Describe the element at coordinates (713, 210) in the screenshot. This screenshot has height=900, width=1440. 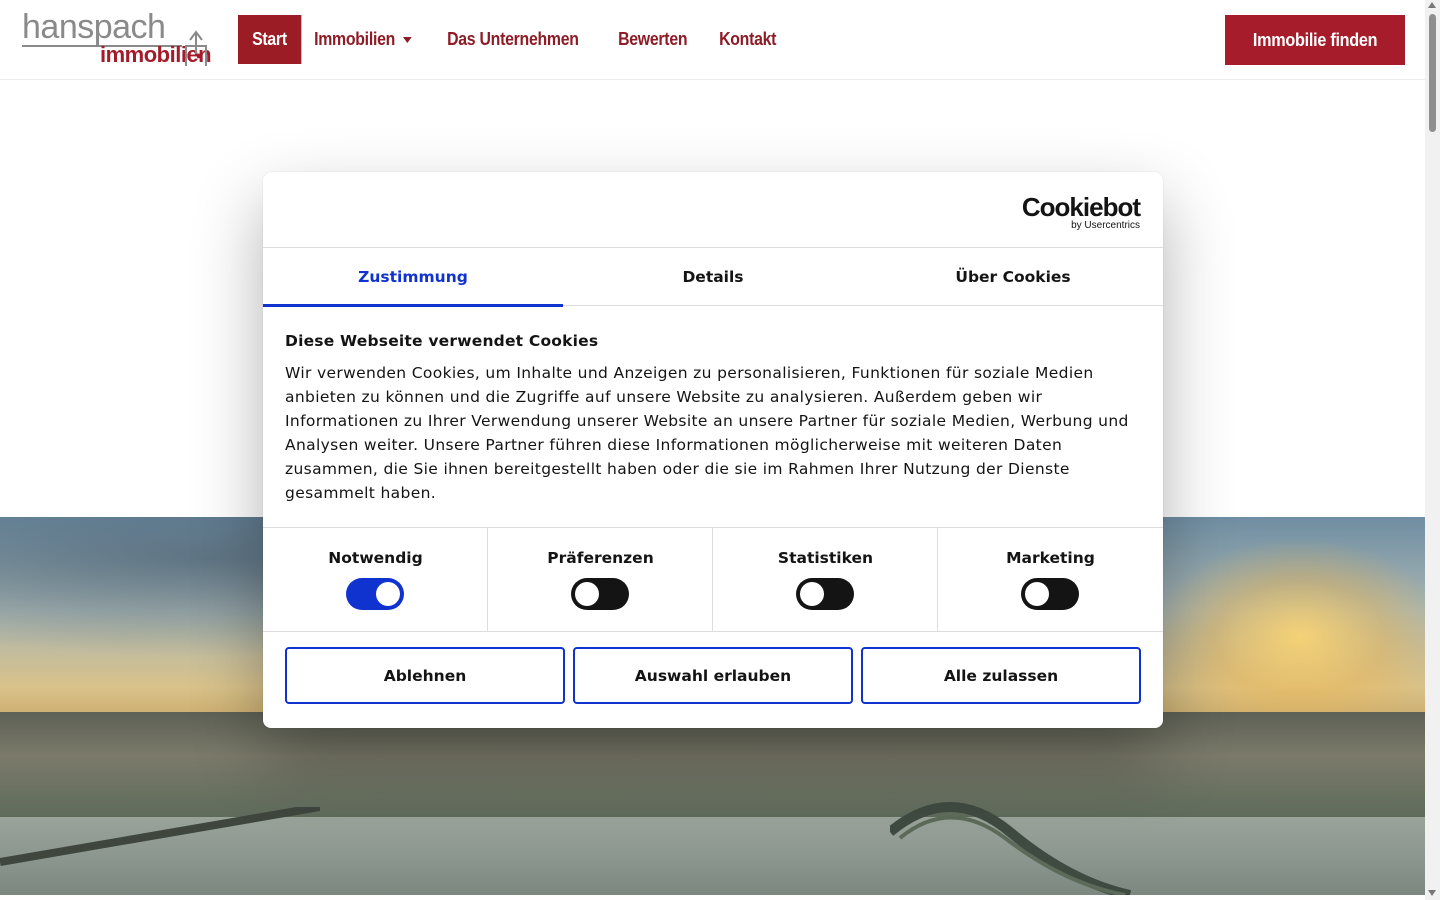
I see `cookie-dialog-header: Cookiebot by Usercentrics` at that location.